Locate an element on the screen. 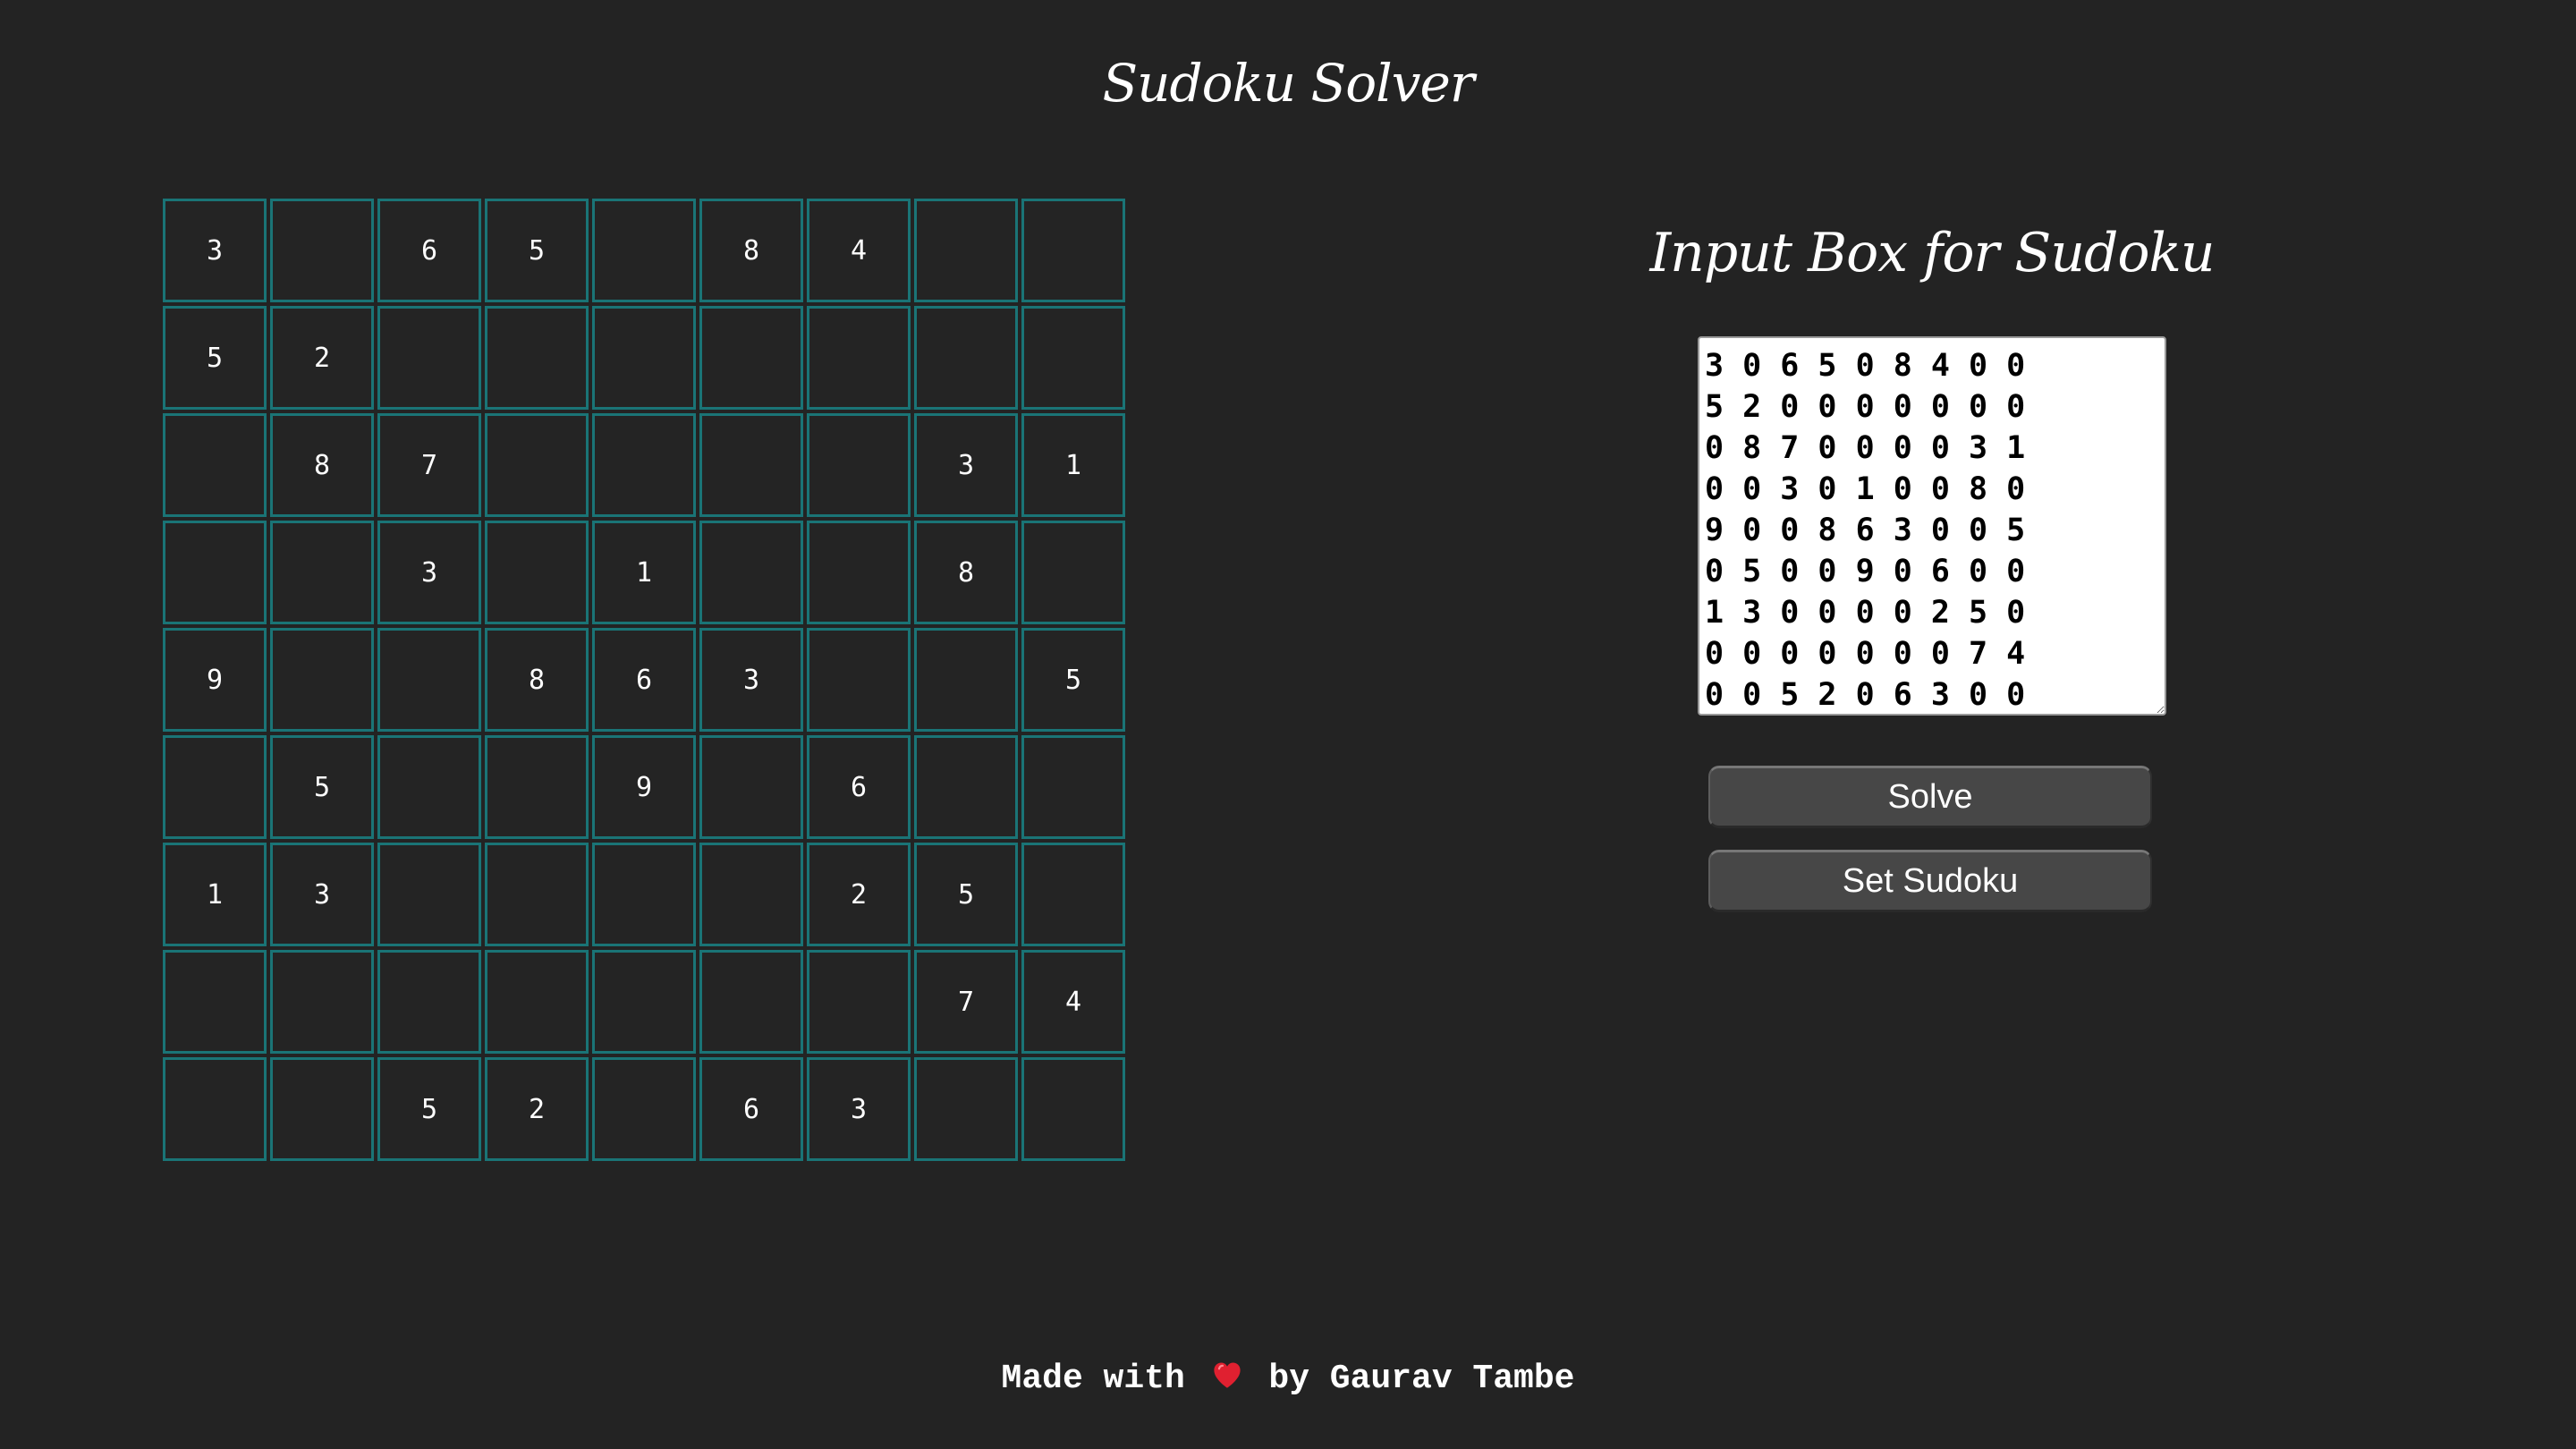 This screenshot has height=1449, width=2576. sudoku-cell-r7-c1: 1 is located at coordinates (215, 894).